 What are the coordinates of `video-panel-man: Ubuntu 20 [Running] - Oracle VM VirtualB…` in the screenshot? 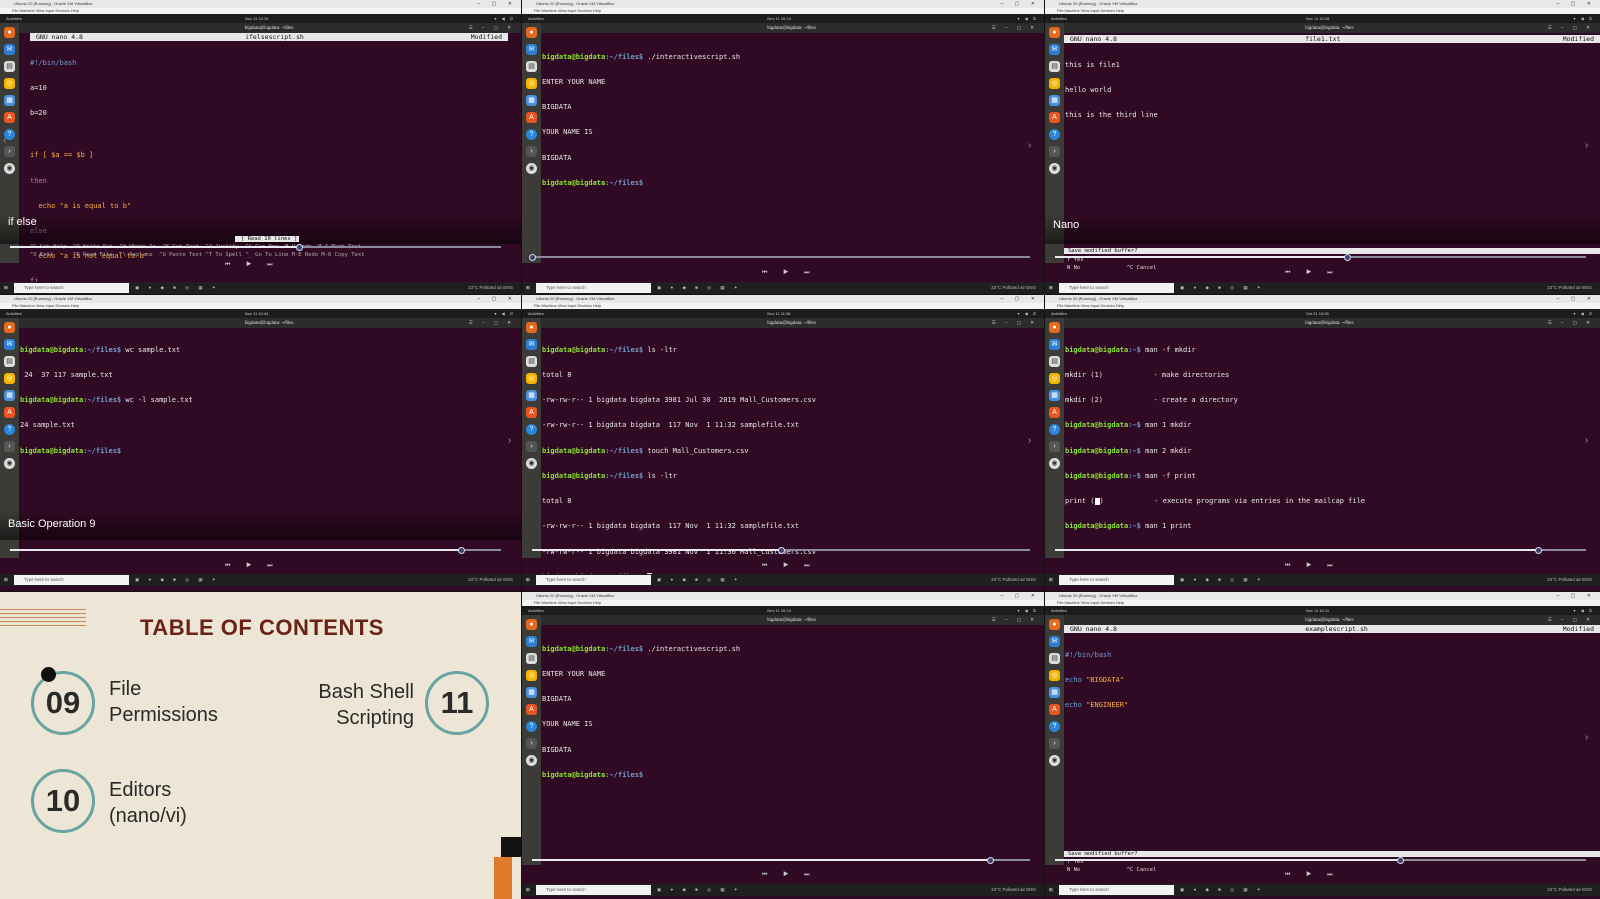 It's located at (1322, 443).